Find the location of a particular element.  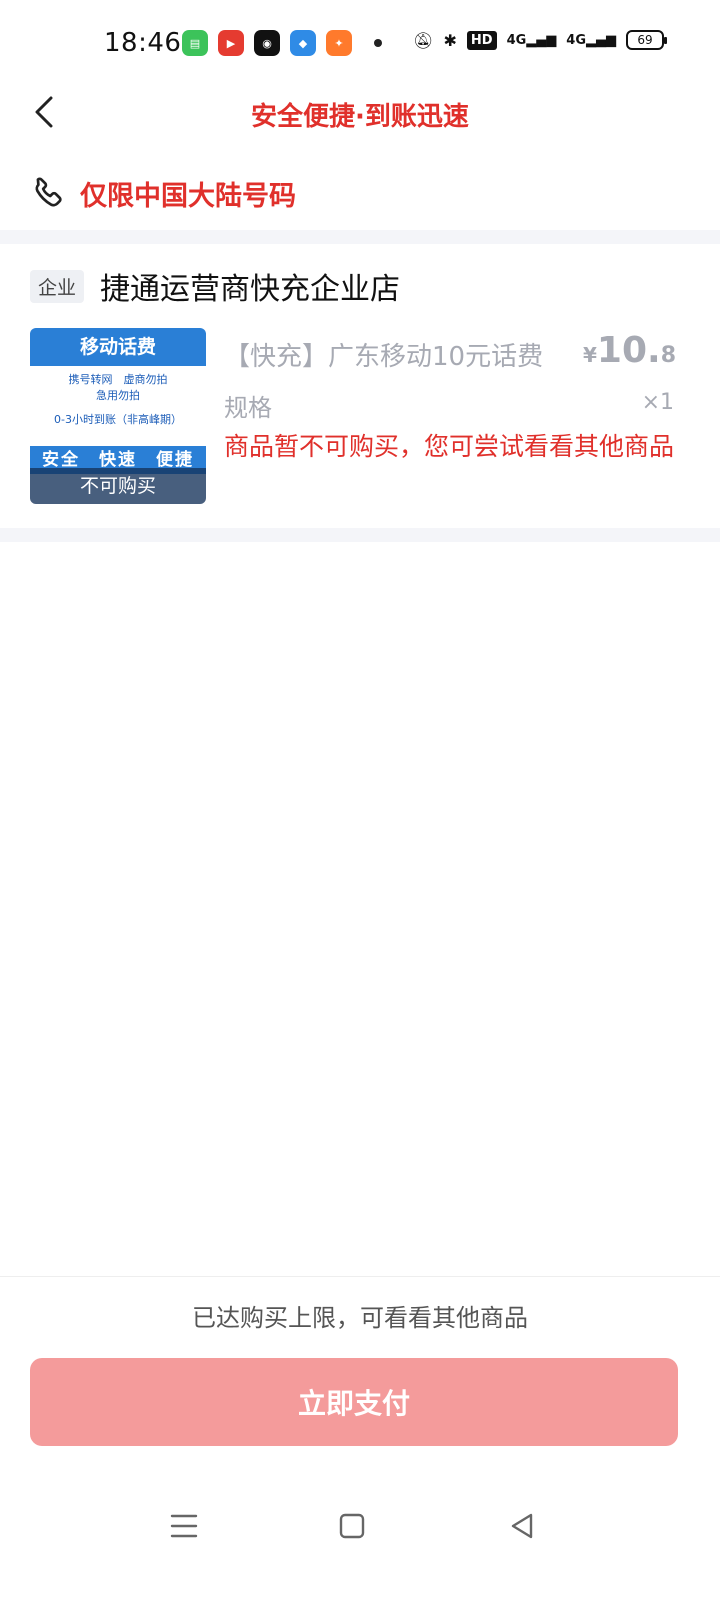

purchase-limit-text: 已达购买上限，可看看其他商品 is located at coordinates (360, 1318).